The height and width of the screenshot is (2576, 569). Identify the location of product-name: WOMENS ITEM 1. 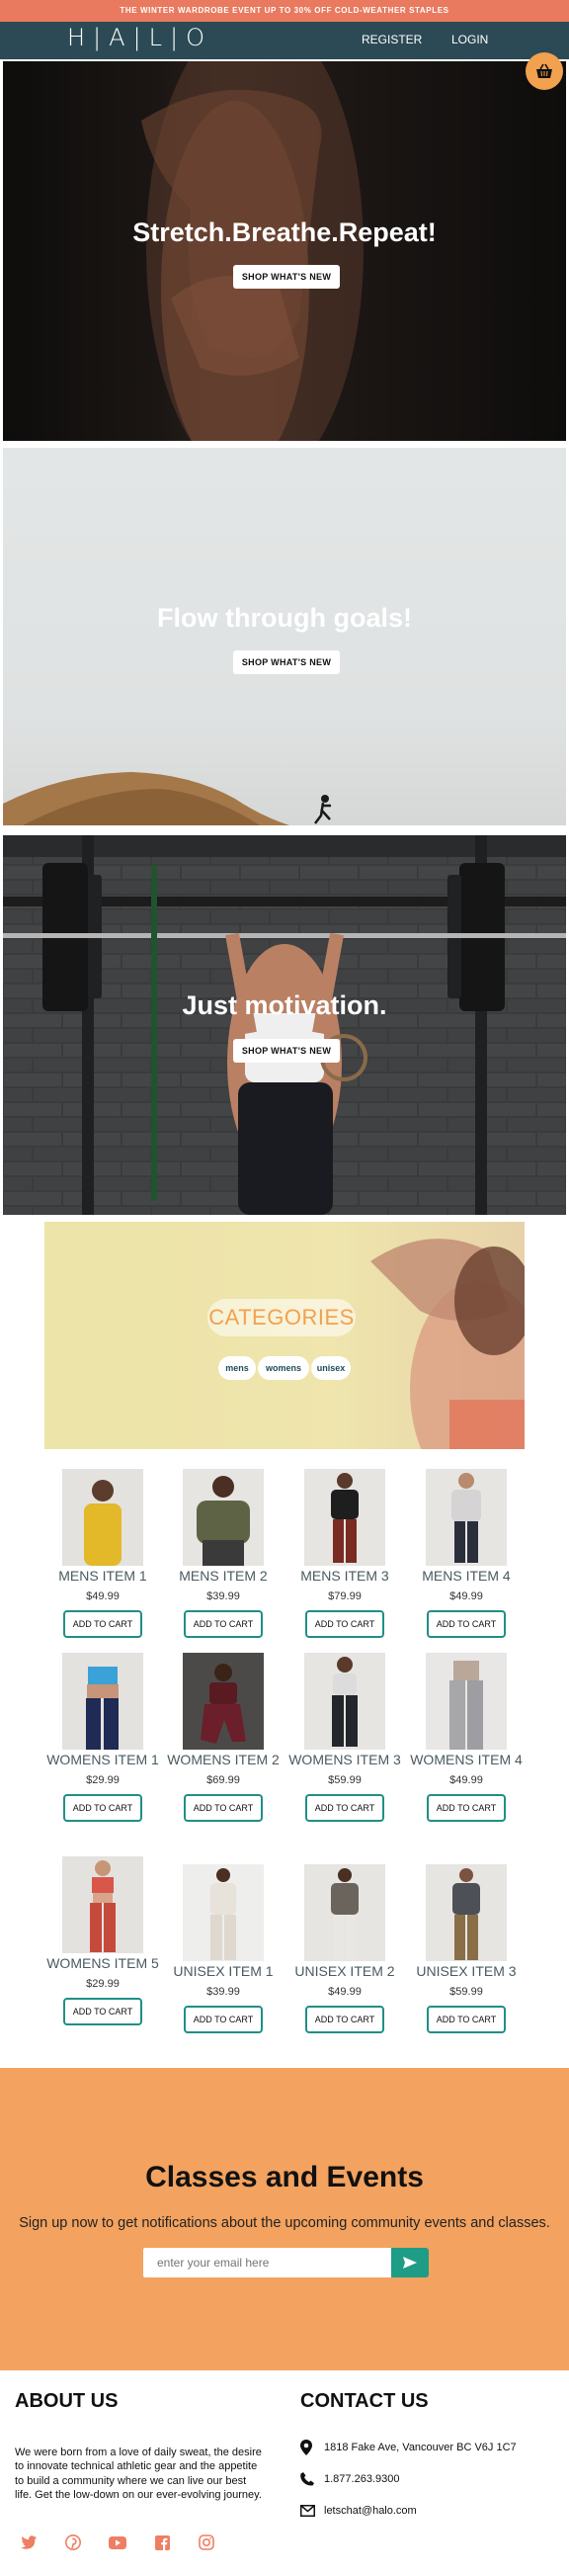
(102, 1760).